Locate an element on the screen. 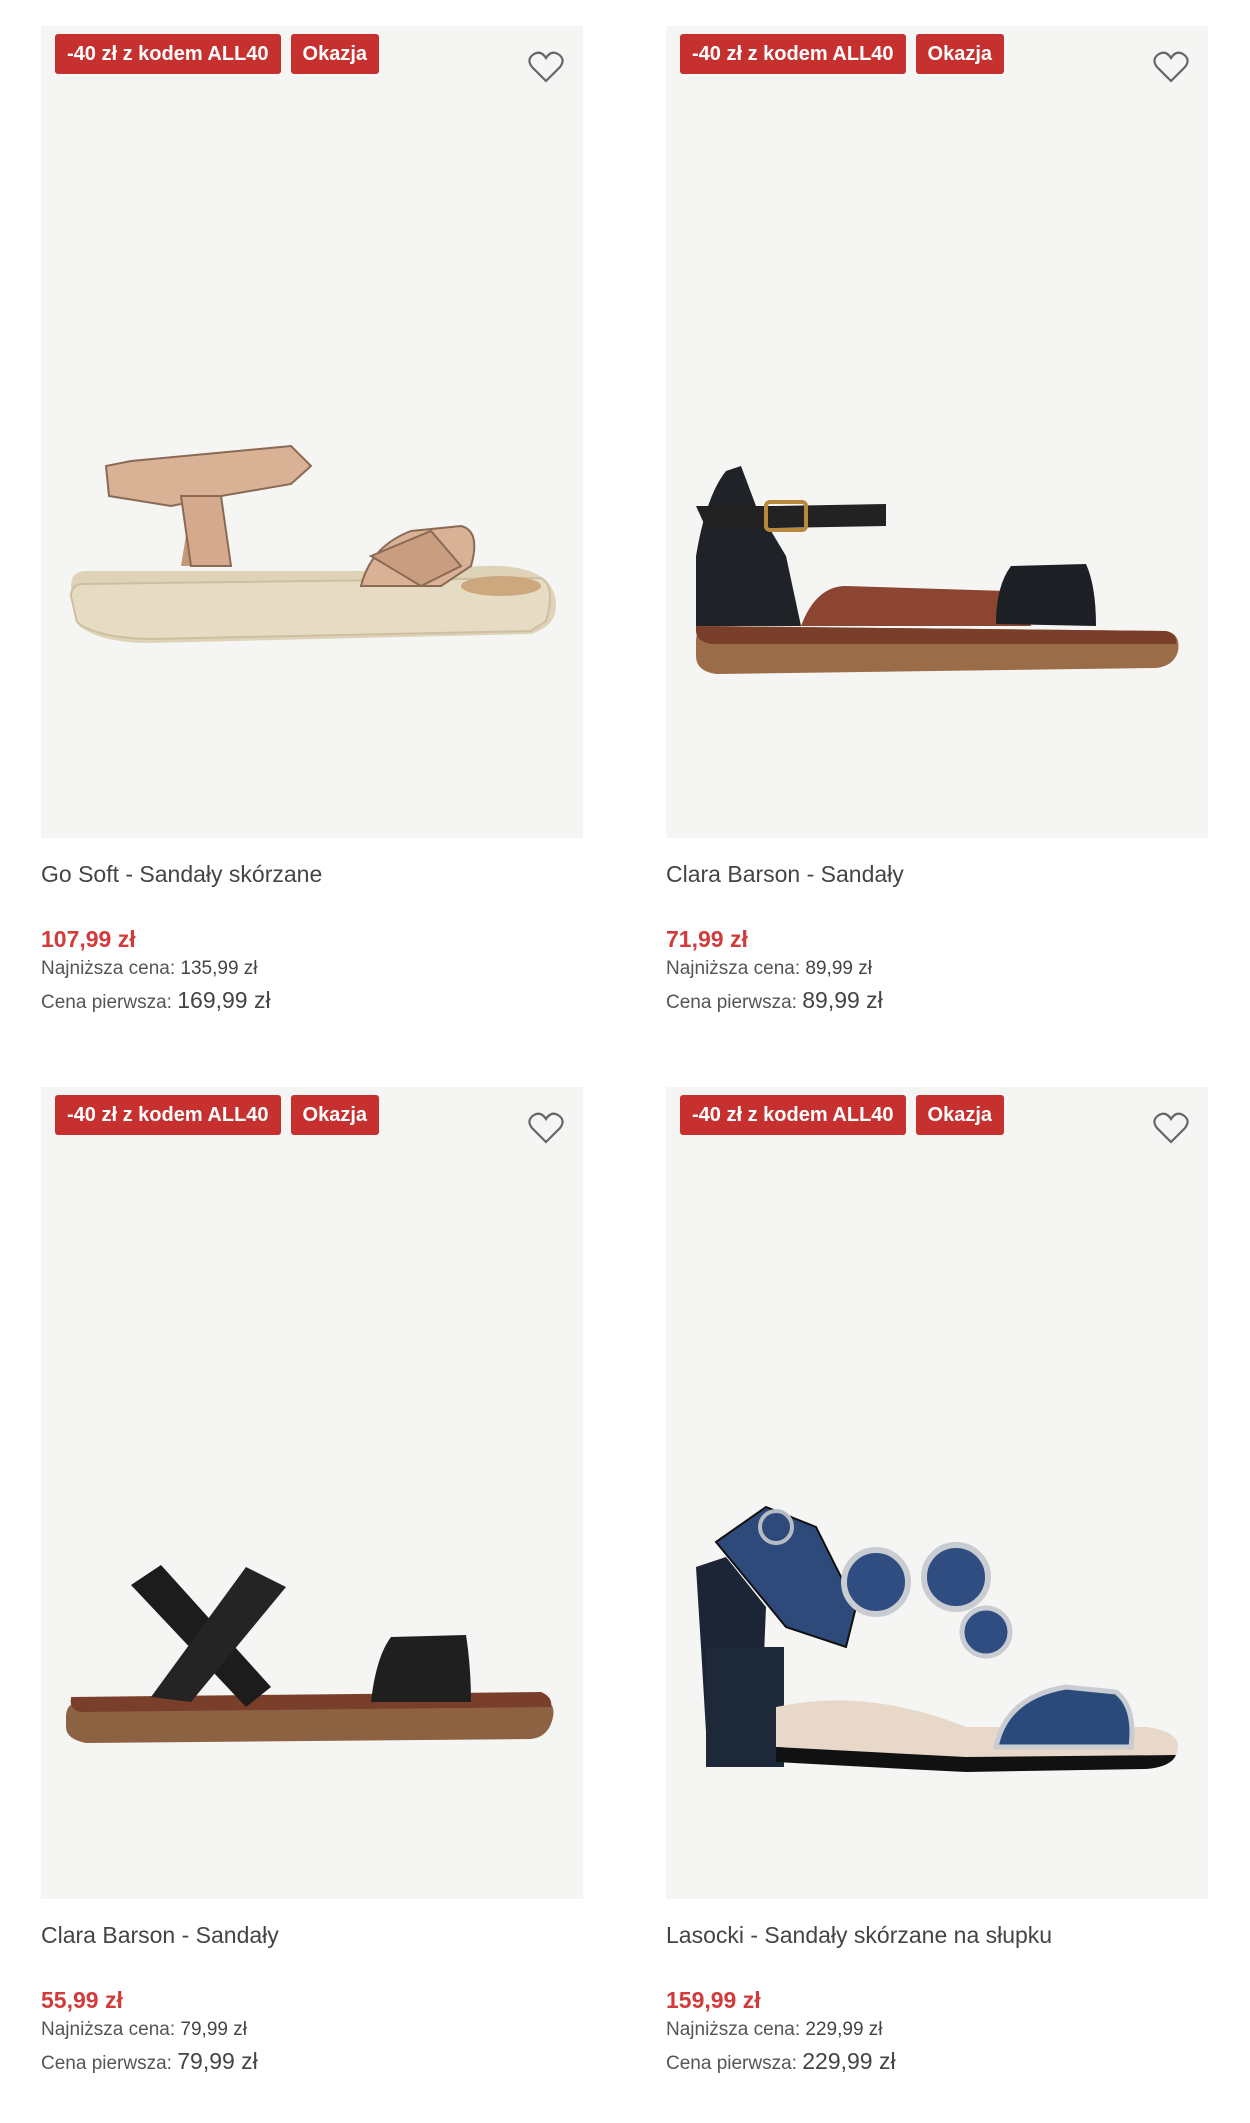 This screenshot has width=1250, height=2123. first-price-value: 79,99 zł is located at coordinates (217, 2061).